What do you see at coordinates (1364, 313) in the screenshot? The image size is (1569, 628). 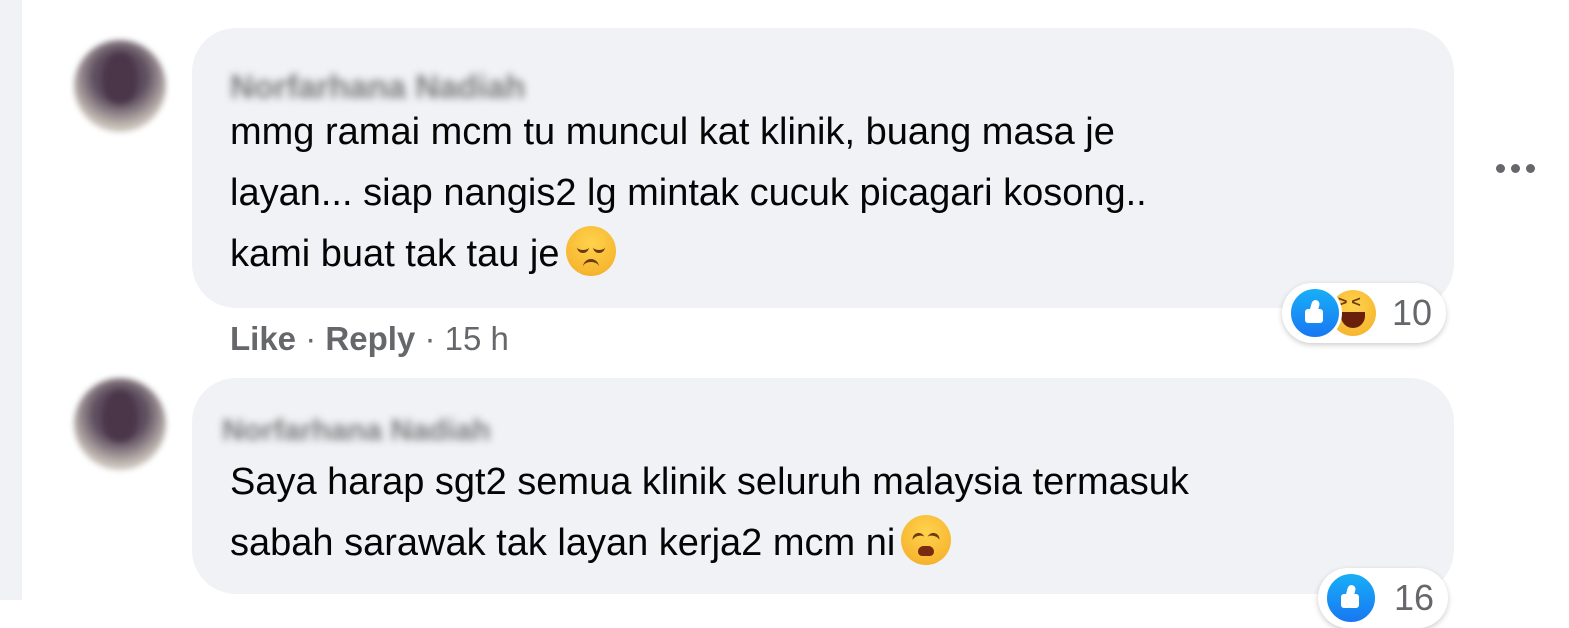 I see `reaction-summary: 10` at bounding box center [1364, 313].